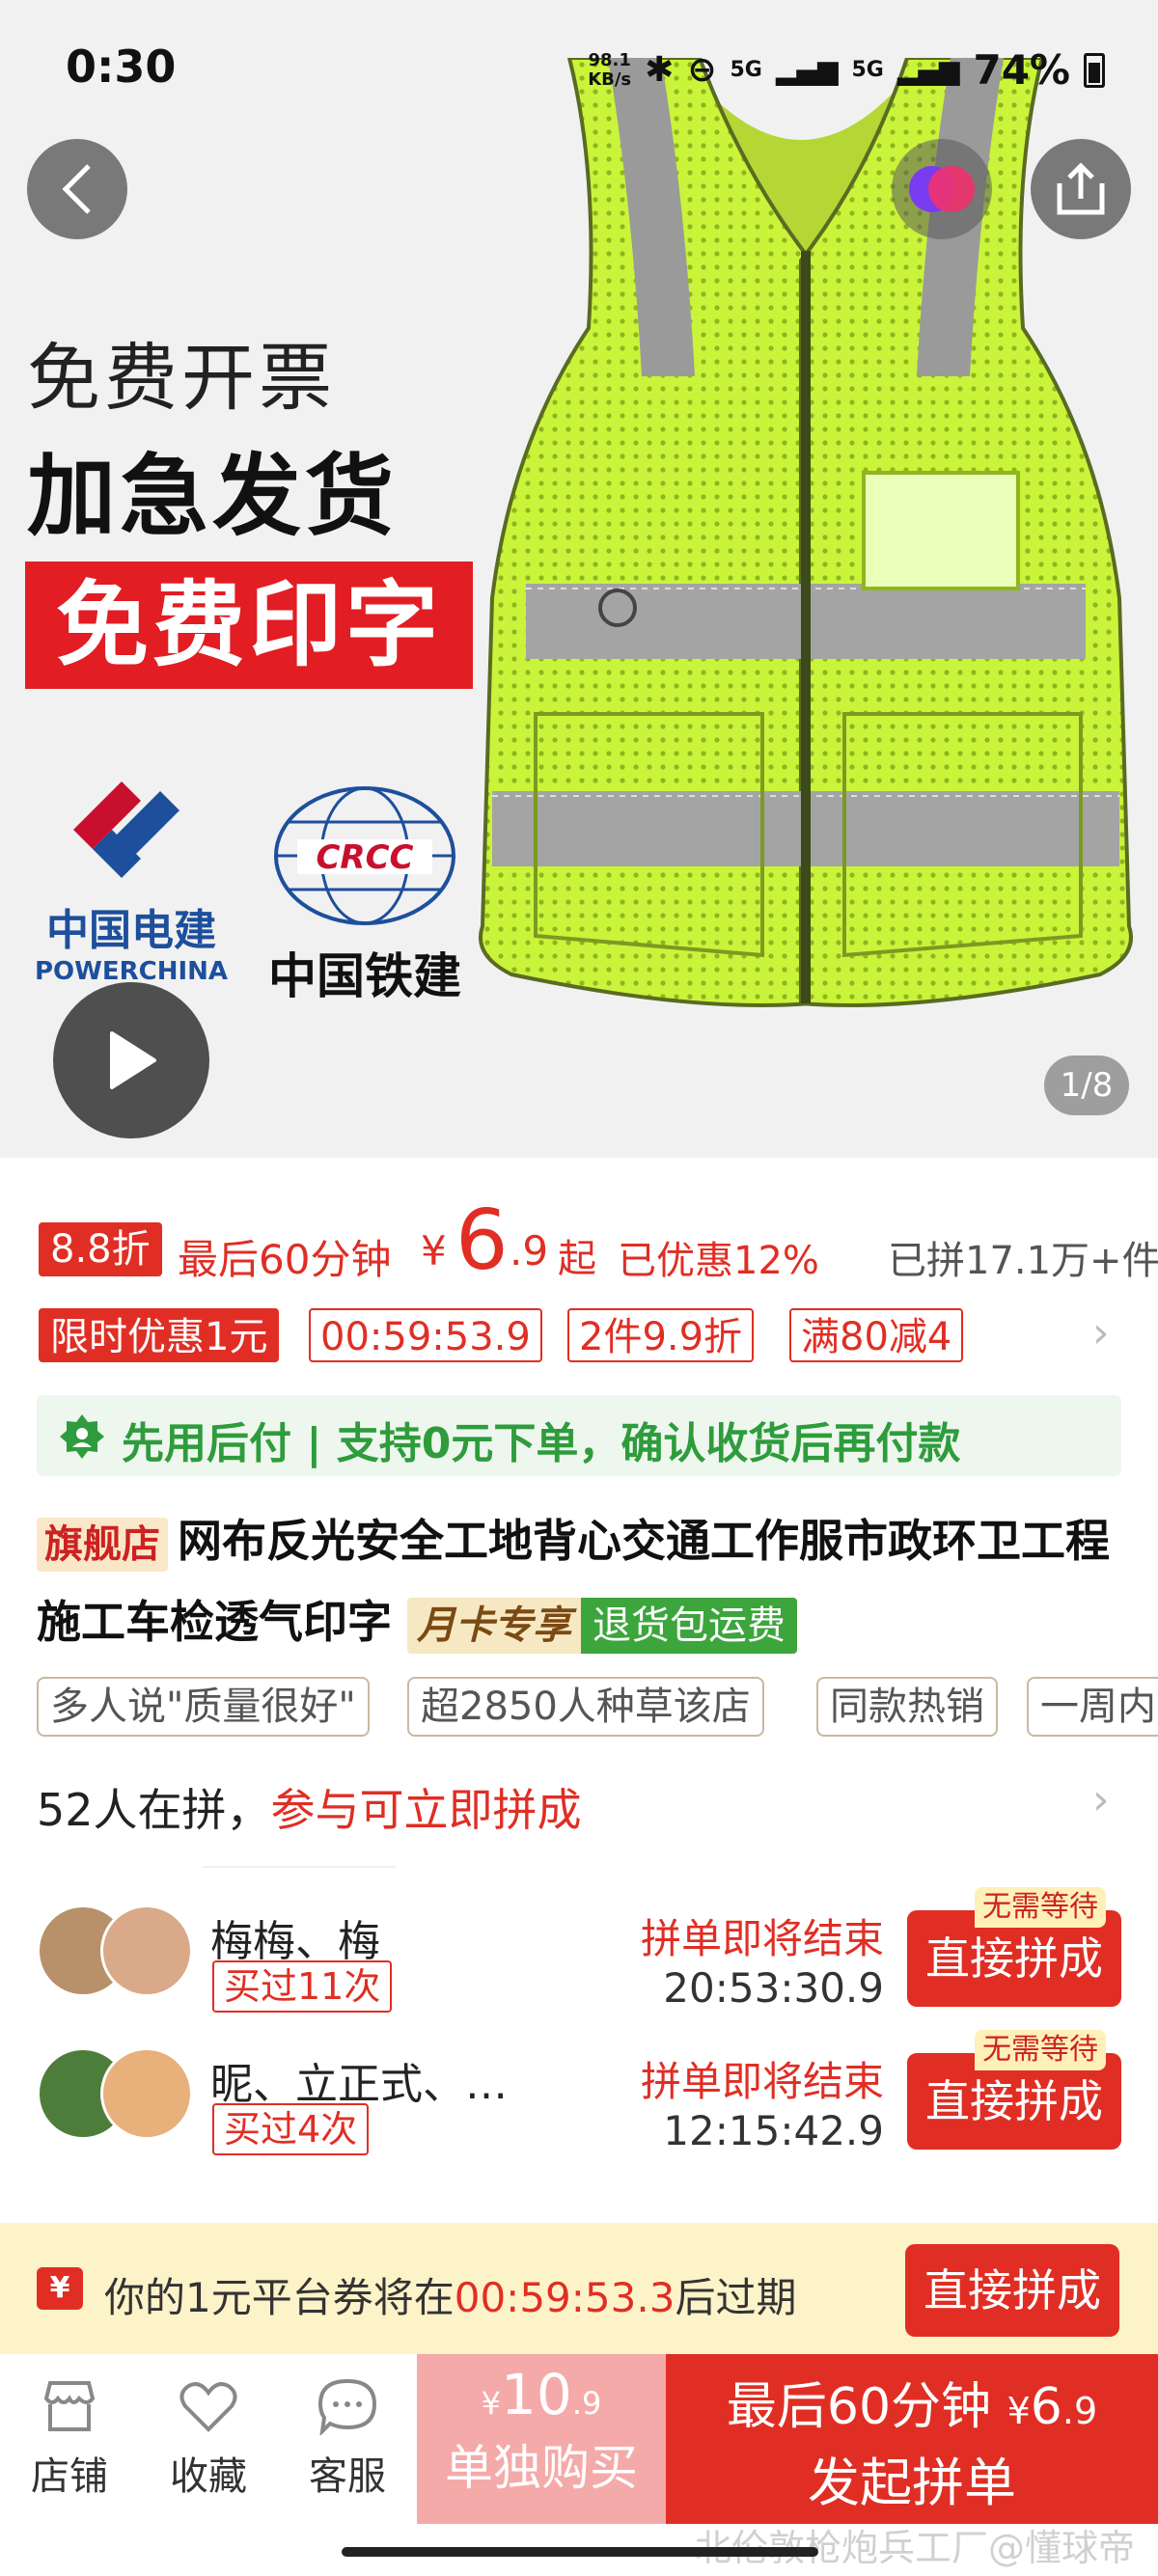 Image resolution: width=1158 pixels, height=2576 pixels. I want to click on hero-line-printing: 免费印字, so click(249, 625).